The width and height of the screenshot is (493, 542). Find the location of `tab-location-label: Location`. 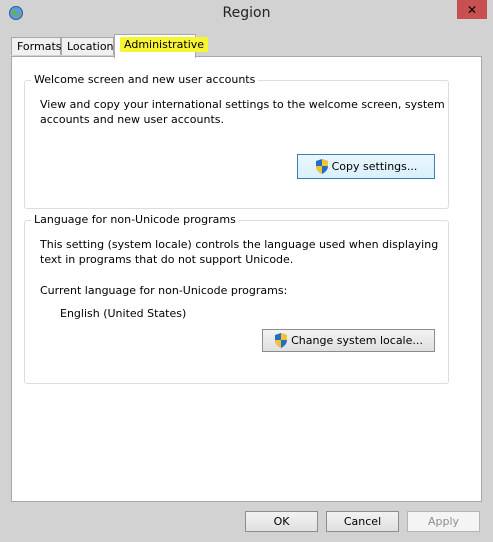

tab-location-label: Location is located at coordinates (90, 46).